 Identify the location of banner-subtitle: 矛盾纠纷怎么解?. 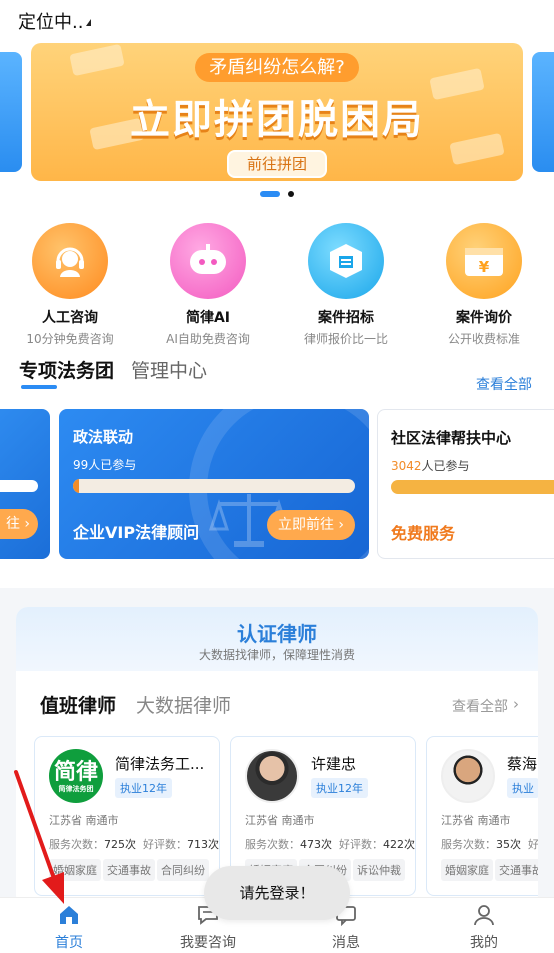
(277, 67).